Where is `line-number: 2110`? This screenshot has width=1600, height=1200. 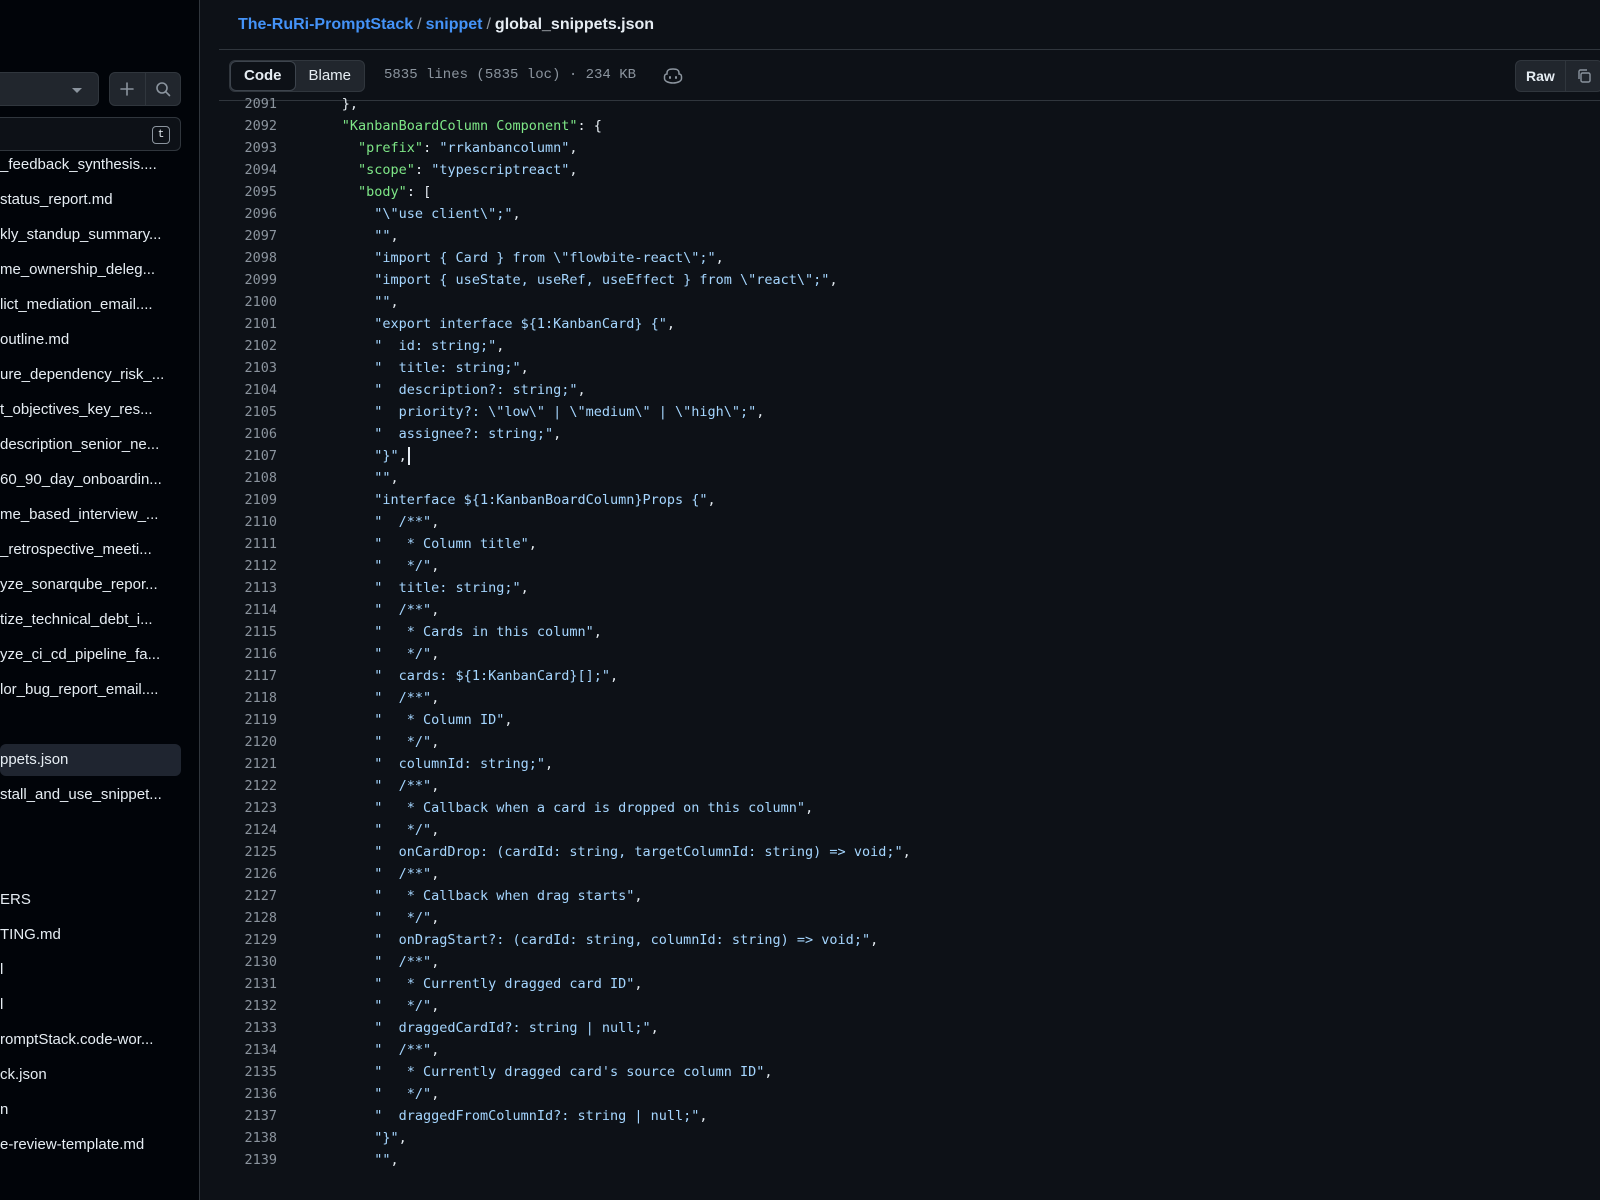
line-number: 2110 is located at coordinates (248, 522).